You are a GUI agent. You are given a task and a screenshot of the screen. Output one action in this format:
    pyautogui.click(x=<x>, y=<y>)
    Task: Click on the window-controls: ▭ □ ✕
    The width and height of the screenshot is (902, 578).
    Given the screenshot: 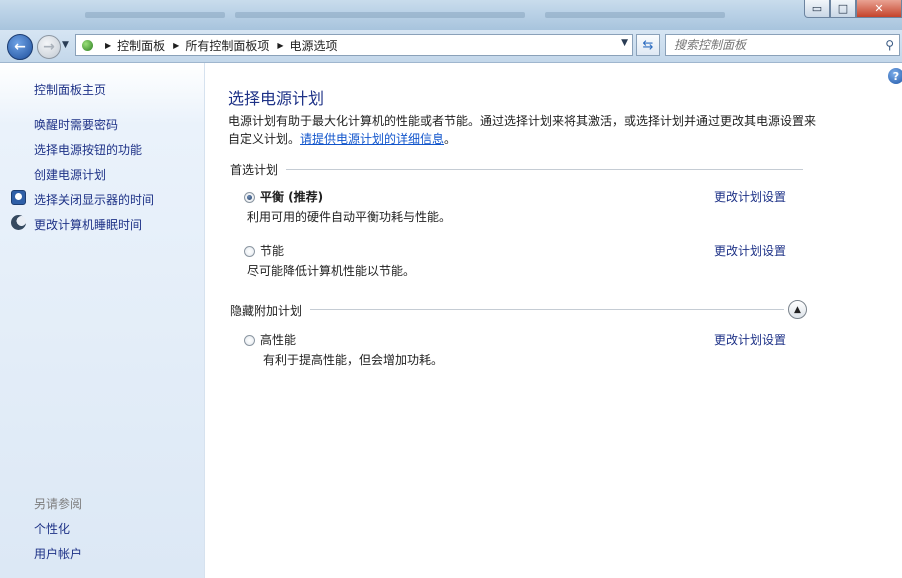 What is the action you would take?
    pyautogui.click(x=853, y=9)
    